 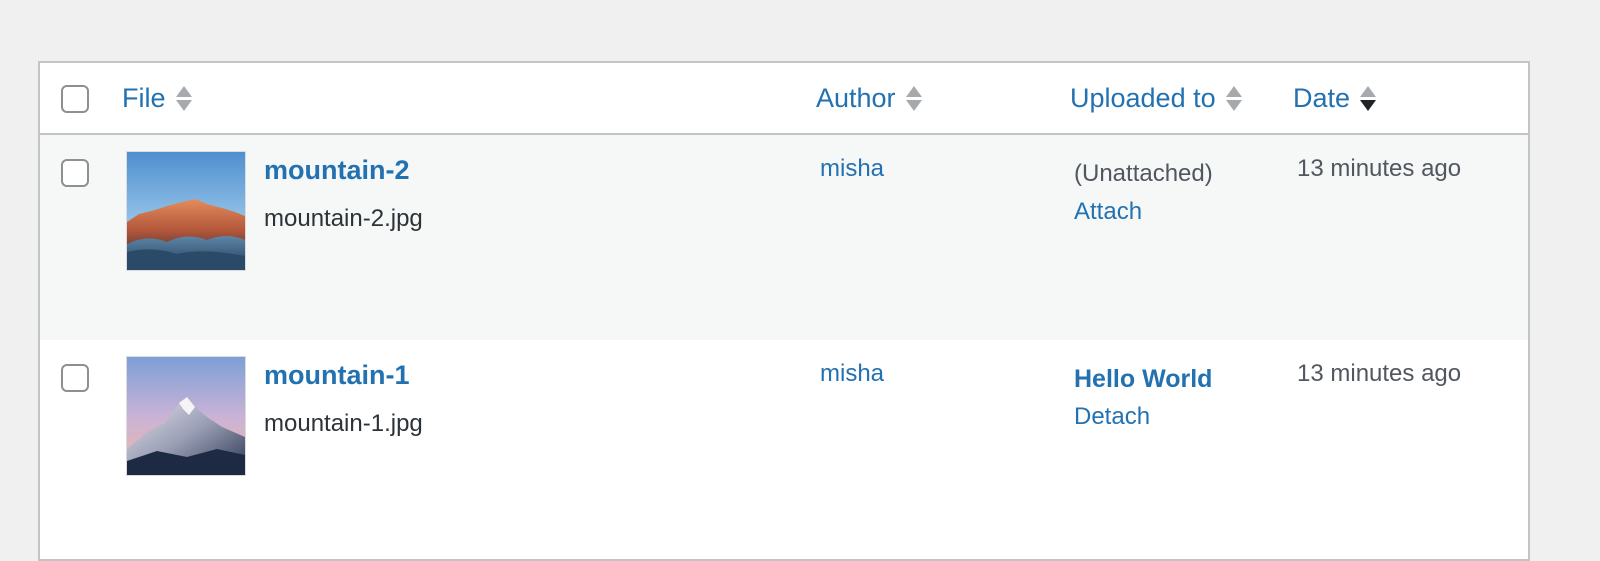 I want to click on uploaded-to-cell: Hello World Detach, so click(x=1143, y=398).